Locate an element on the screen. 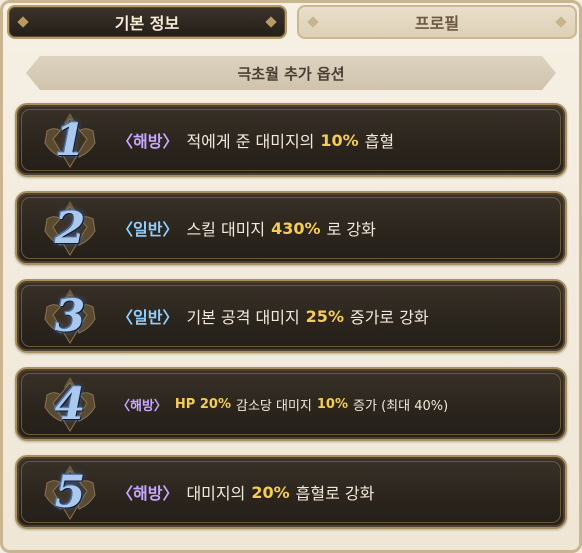 This screenshot has width=582, height=553. option-value: 430% is located at coordinates (296, 228).